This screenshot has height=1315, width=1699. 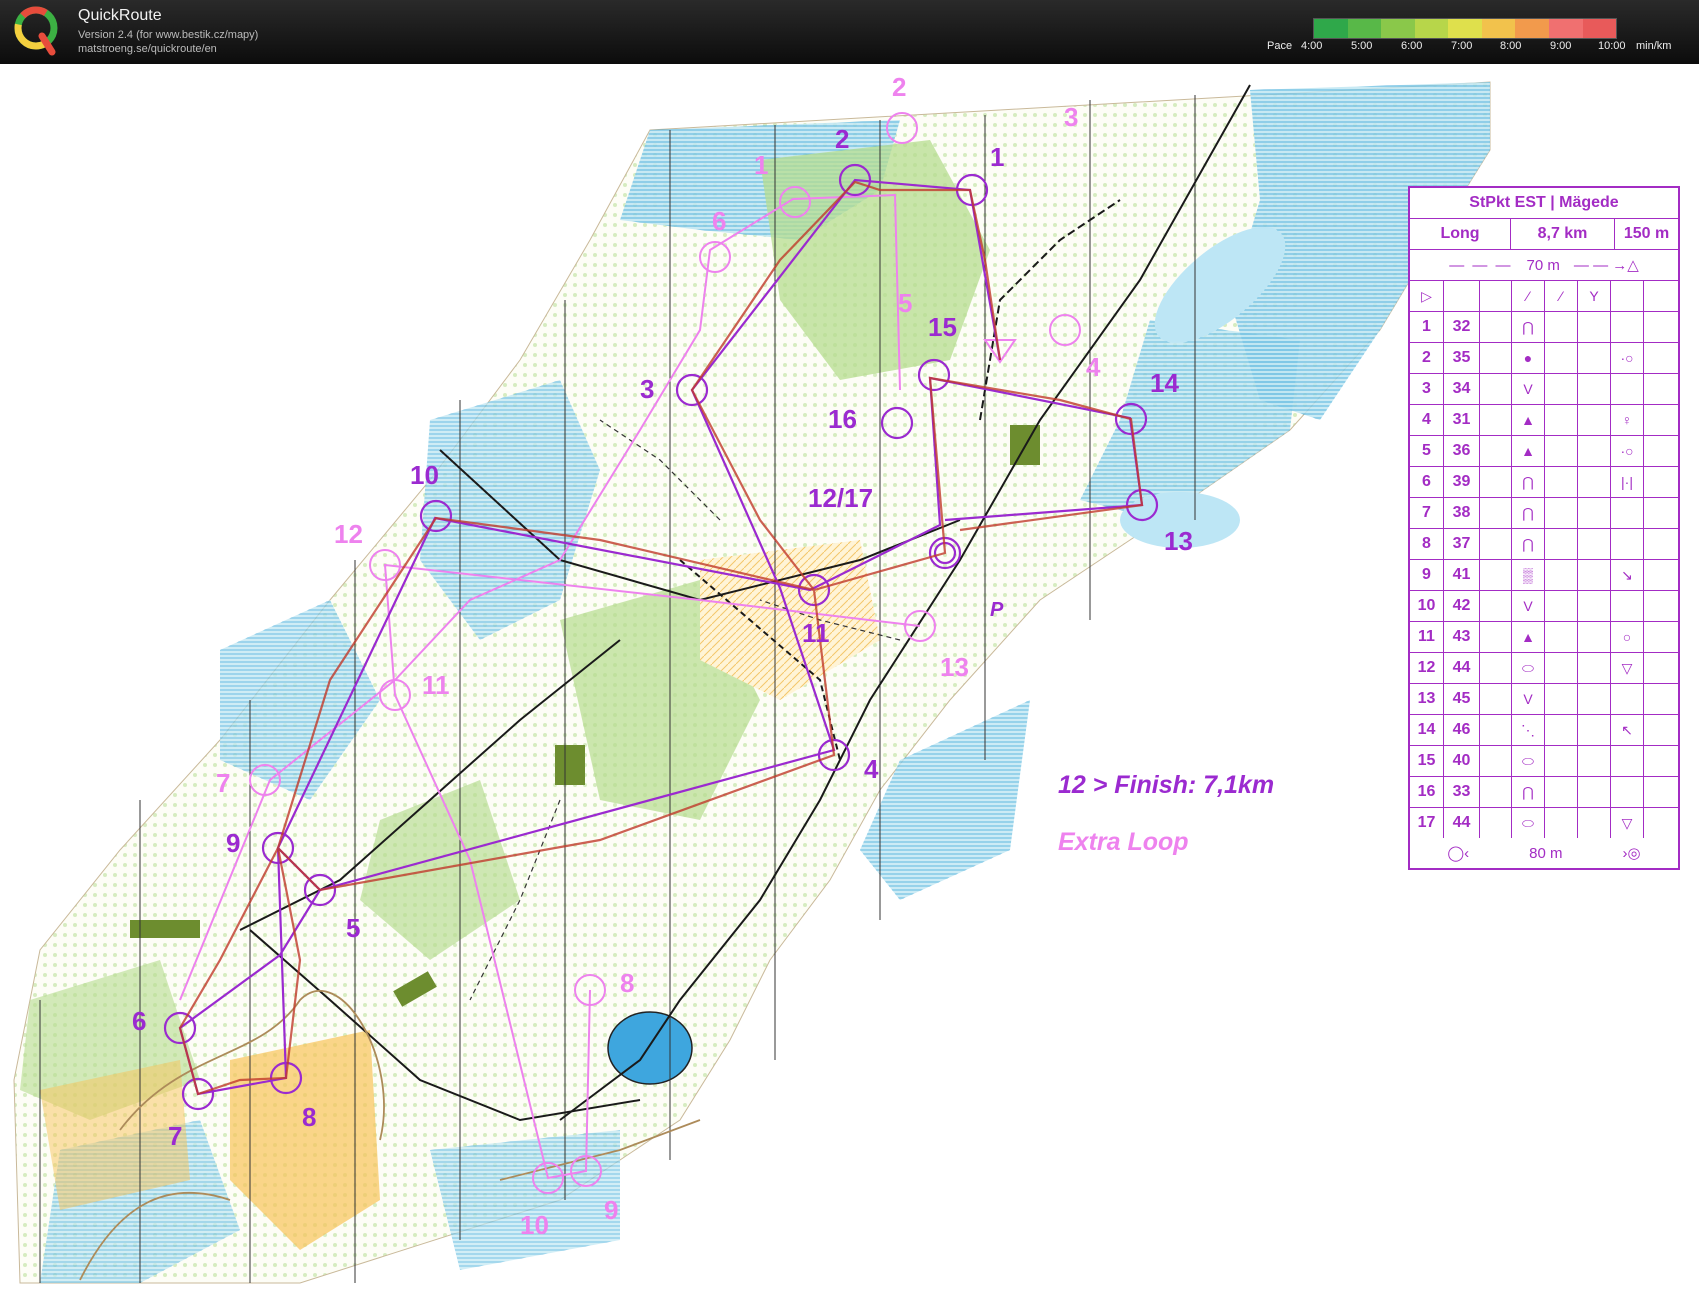 I want to click on location-symbol-icon: |·|, so click(x=1627, y=482).